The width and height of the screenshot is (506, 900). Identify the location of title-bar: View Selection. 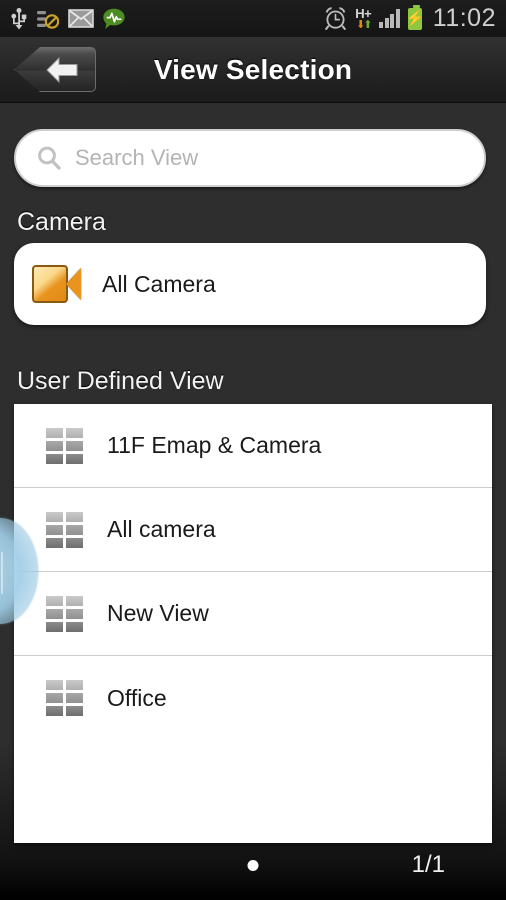
(253, 70).